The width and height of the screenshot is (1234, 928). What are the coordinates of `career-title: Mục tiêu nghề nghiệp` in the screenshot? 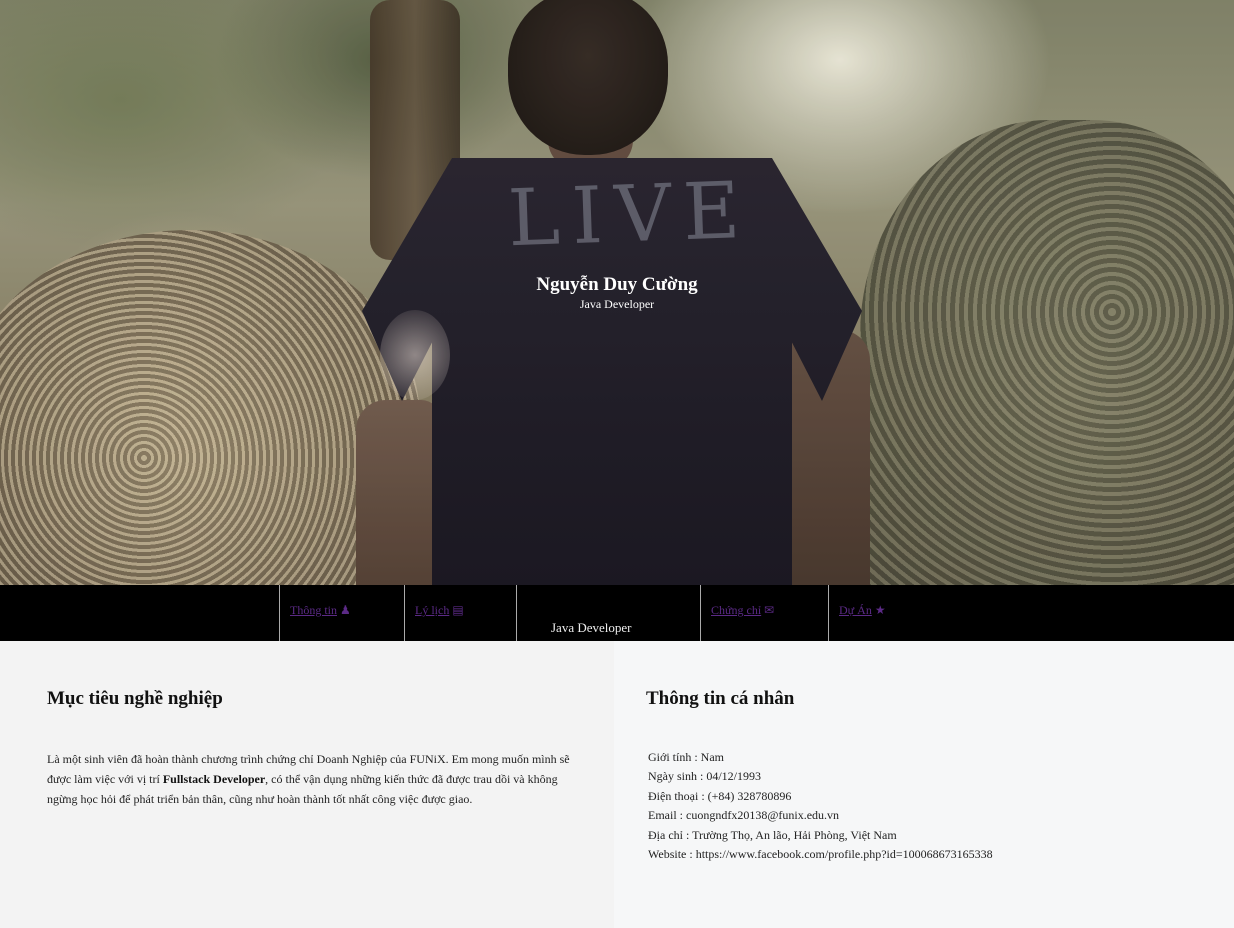 It's located at (135, 698).